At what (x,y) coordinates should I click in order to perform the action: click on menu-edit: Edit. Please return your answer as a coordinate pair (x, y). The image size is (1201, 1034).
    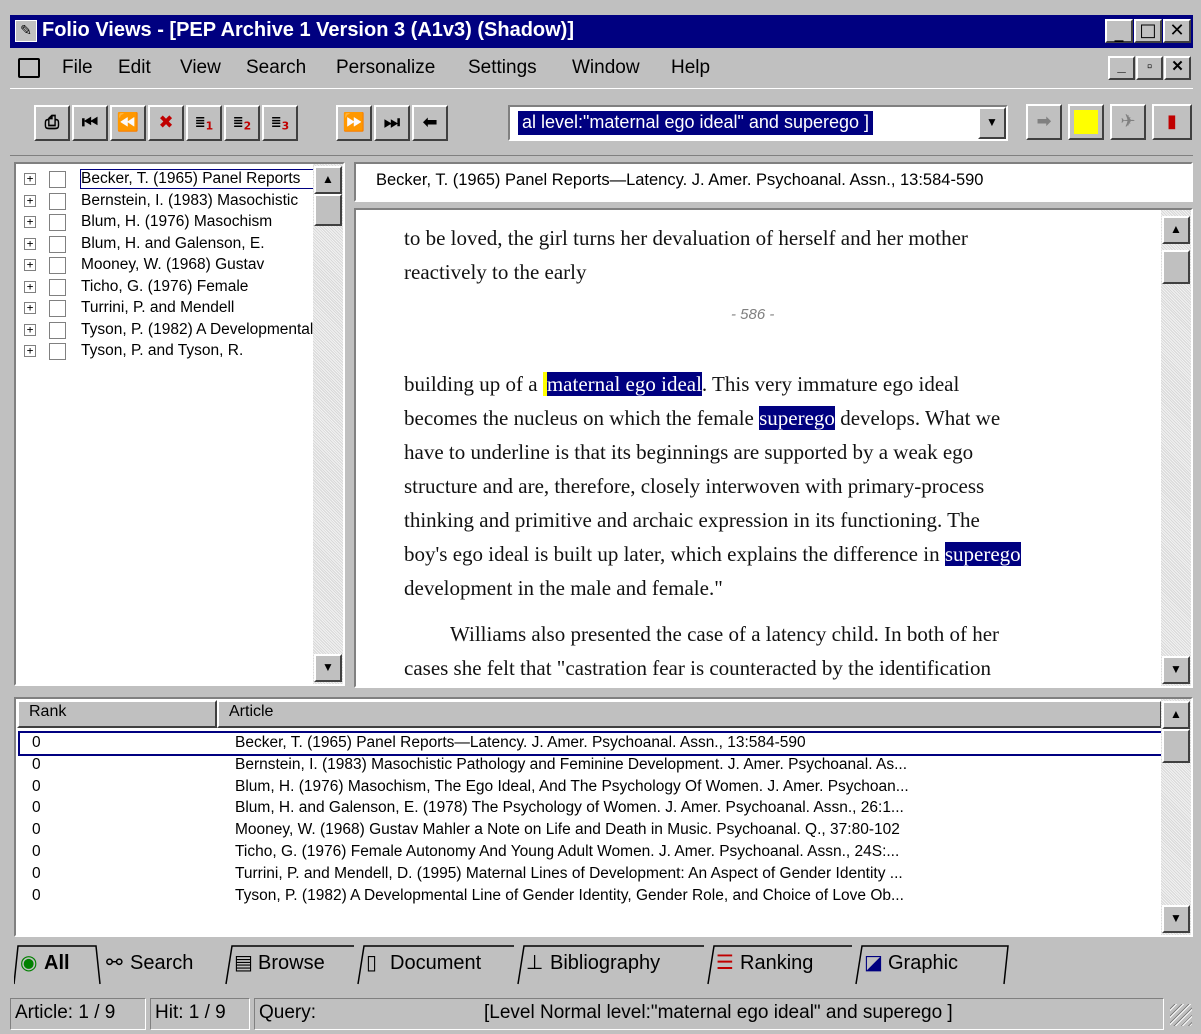
    Looking at the image, I should click on (134, 68).